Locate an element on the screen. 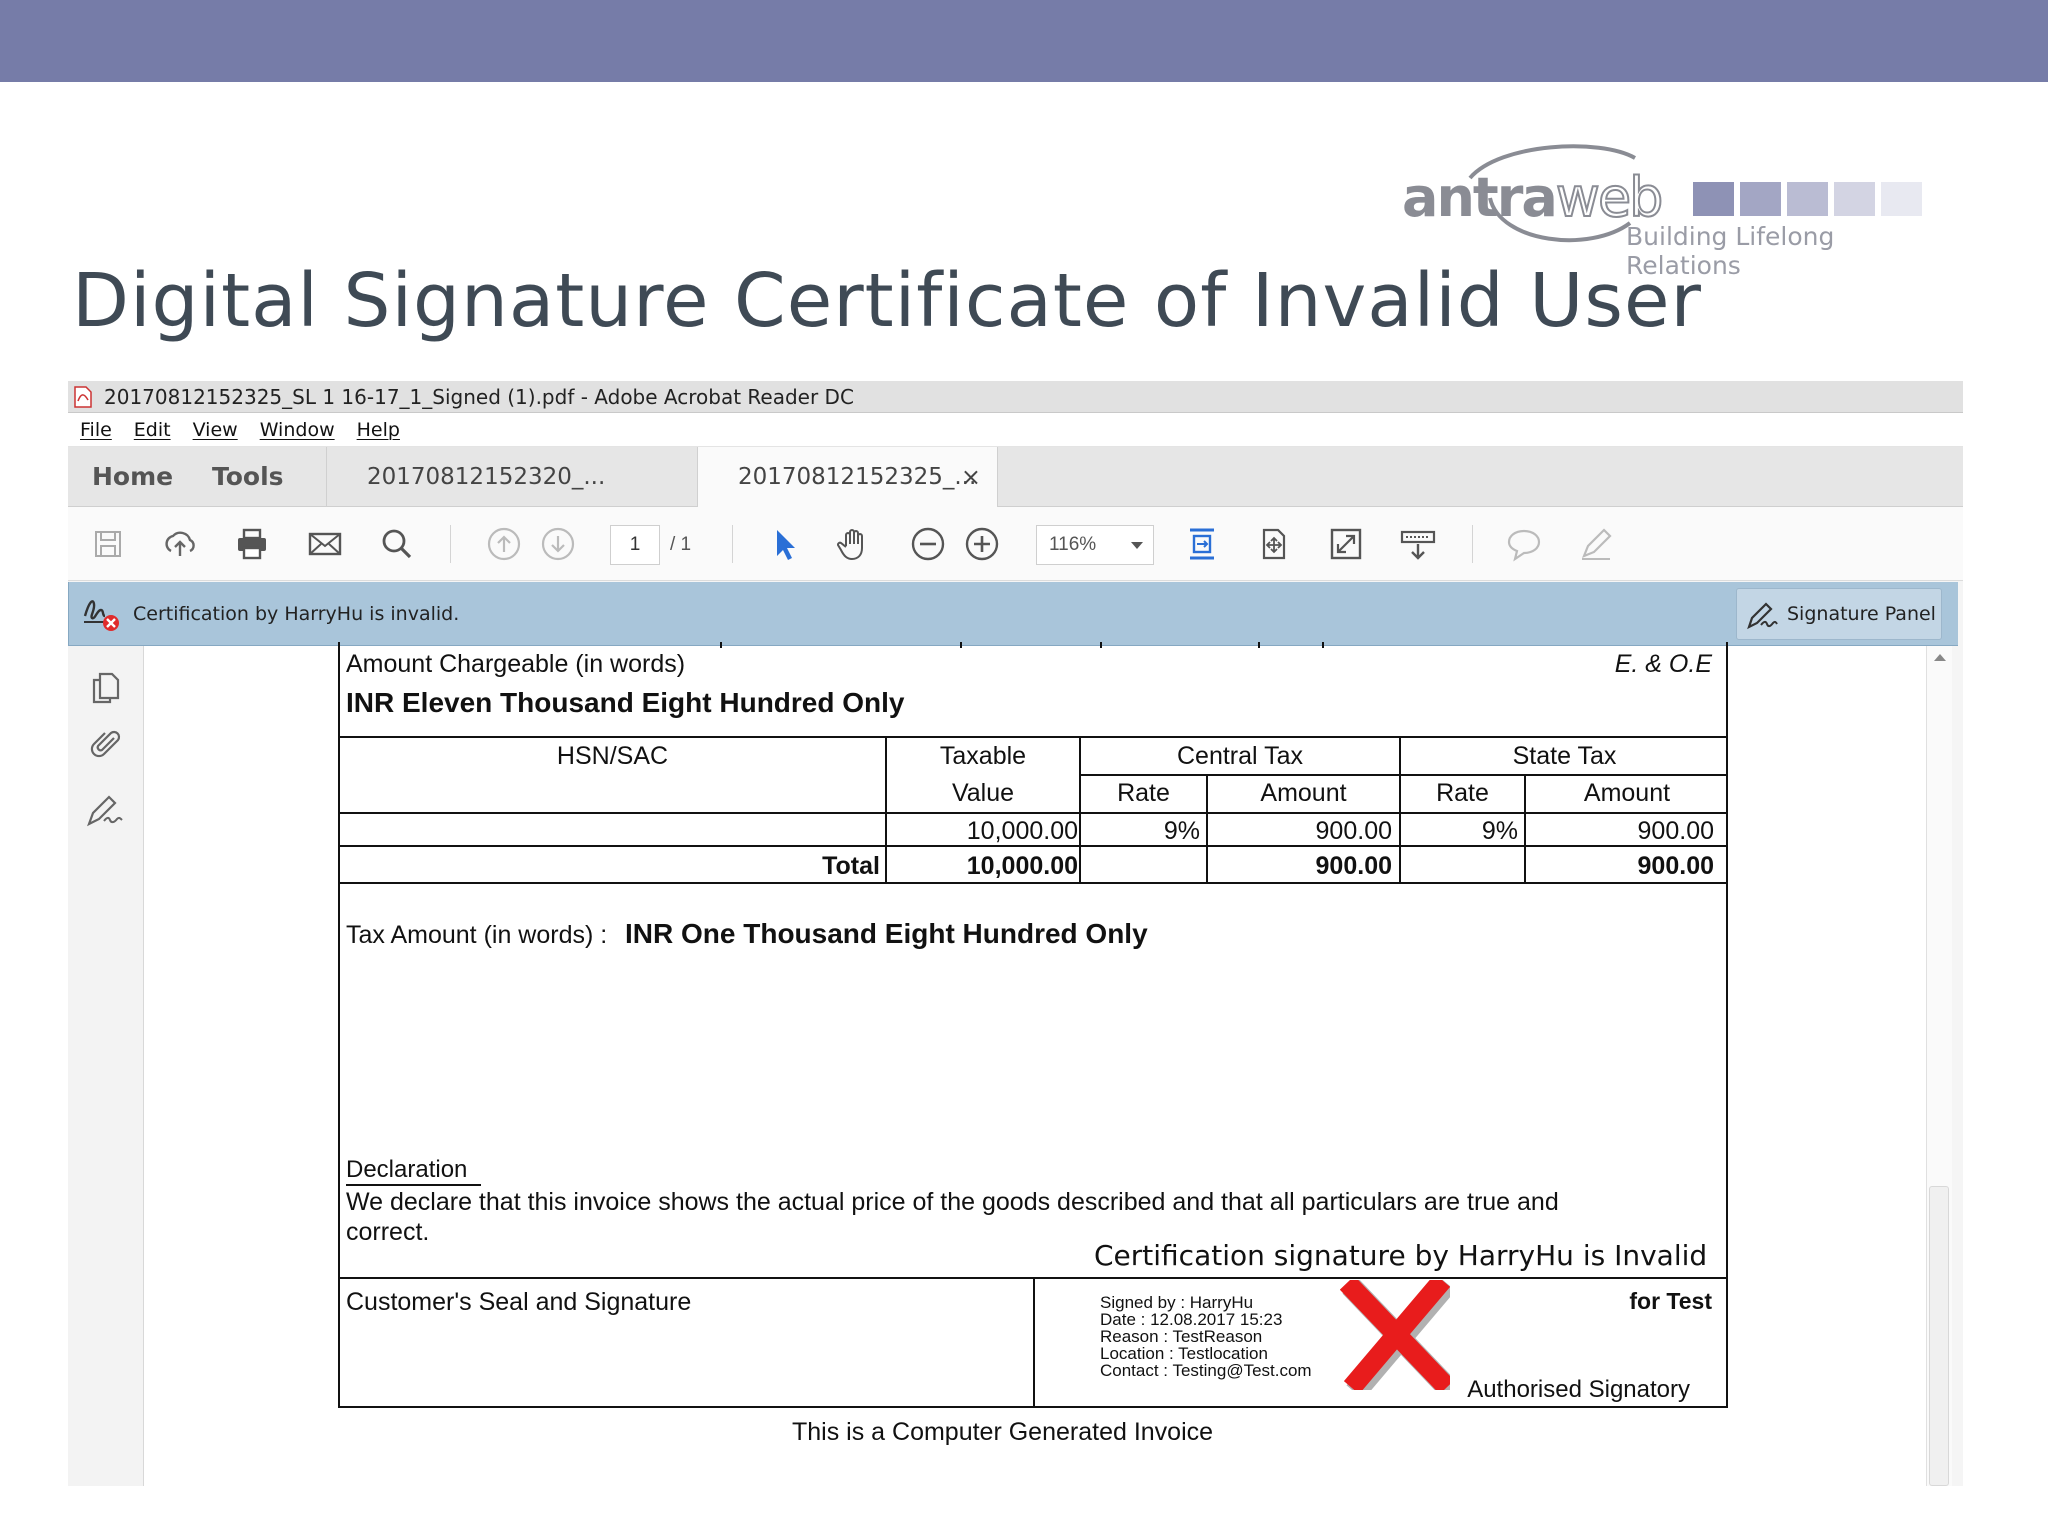  signed-location: Location : Testlocation is located at coordinates (1184, 1353).